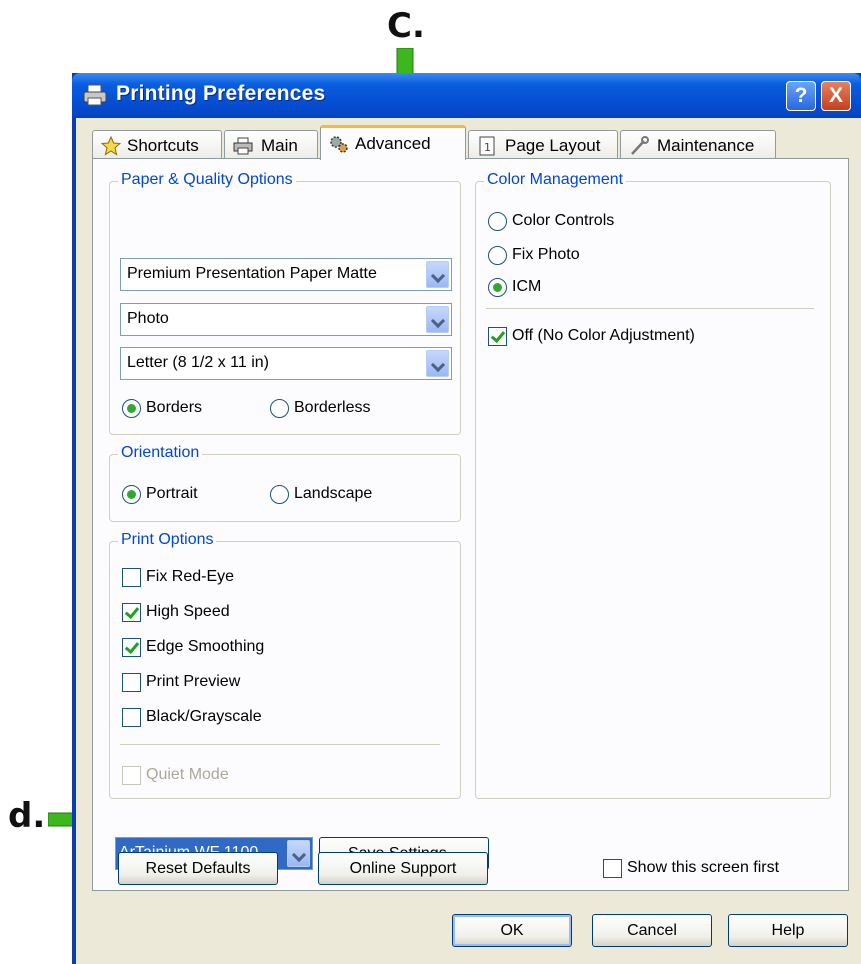 This screenshot has width=861, height=964. What do you see at coordinates (204, 716) in the screenshot?
I see `black-grayscale-label: Black/Grayscale` at bounding box center [204, 716].